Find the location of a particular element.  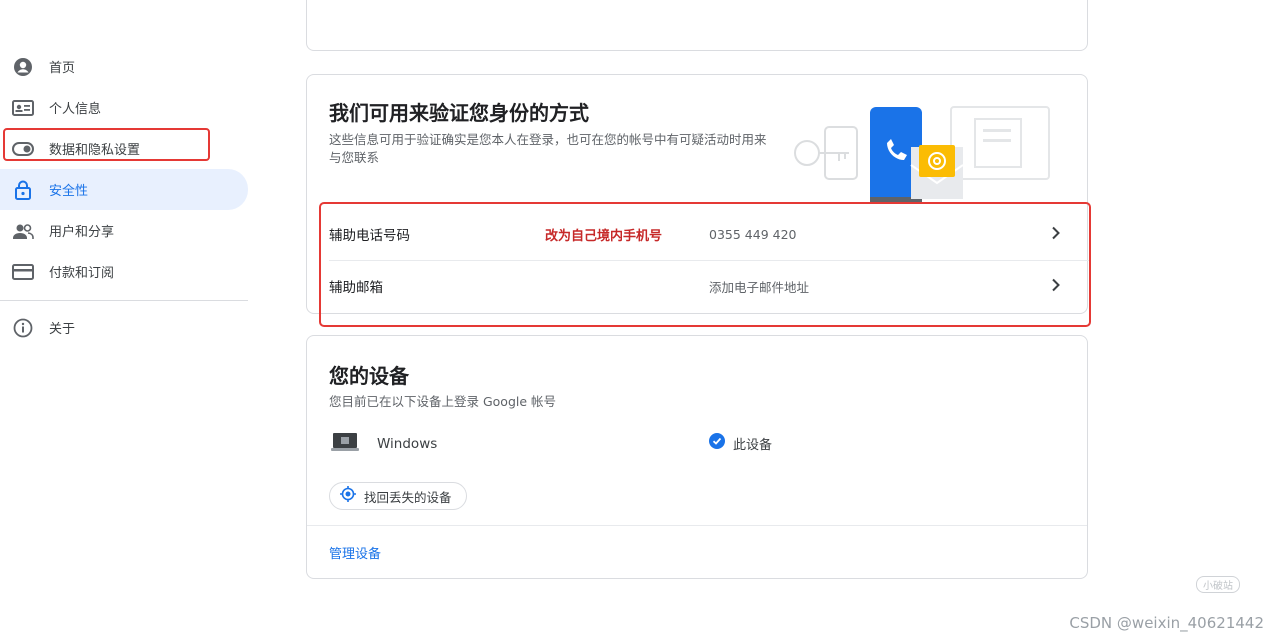

annotation-highlight-recovery is located at coordinates (705, 264).